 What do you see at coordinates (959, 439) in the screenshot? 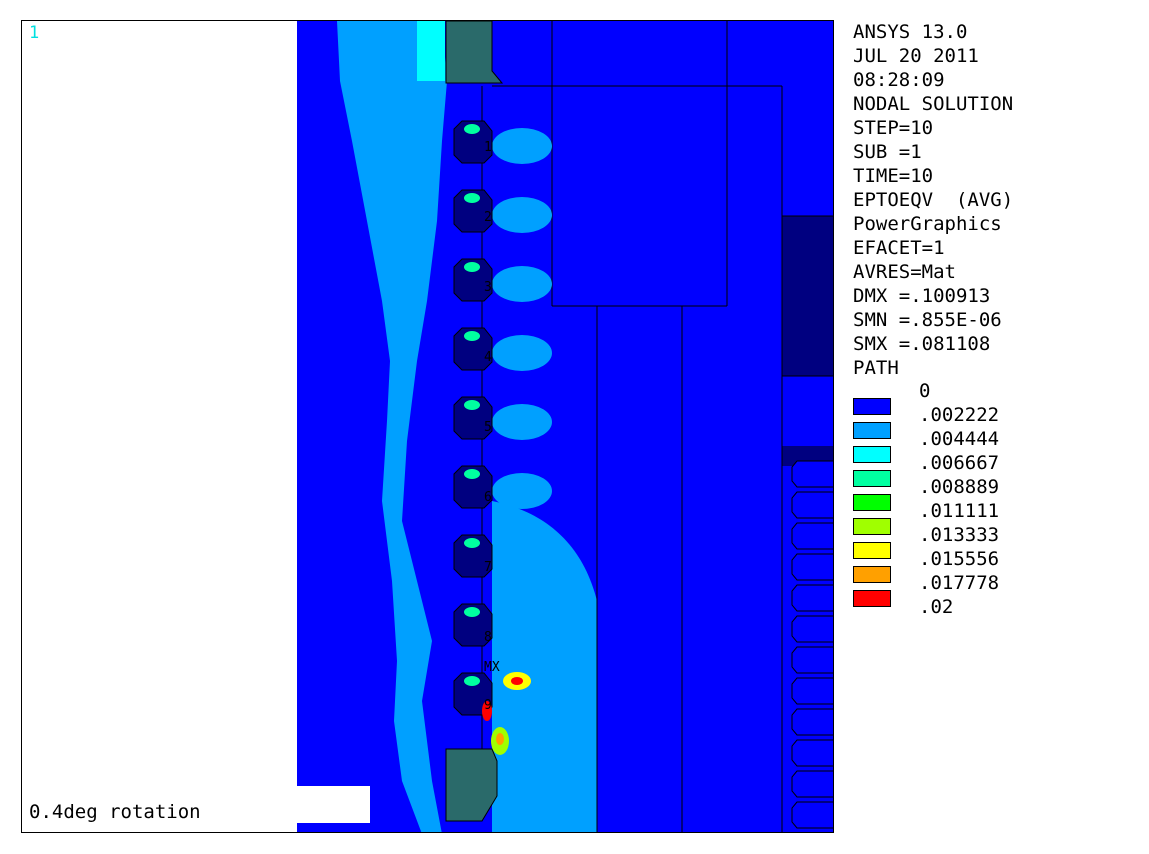
I see `legend-level: .004444` at bounding box center [959, 439].